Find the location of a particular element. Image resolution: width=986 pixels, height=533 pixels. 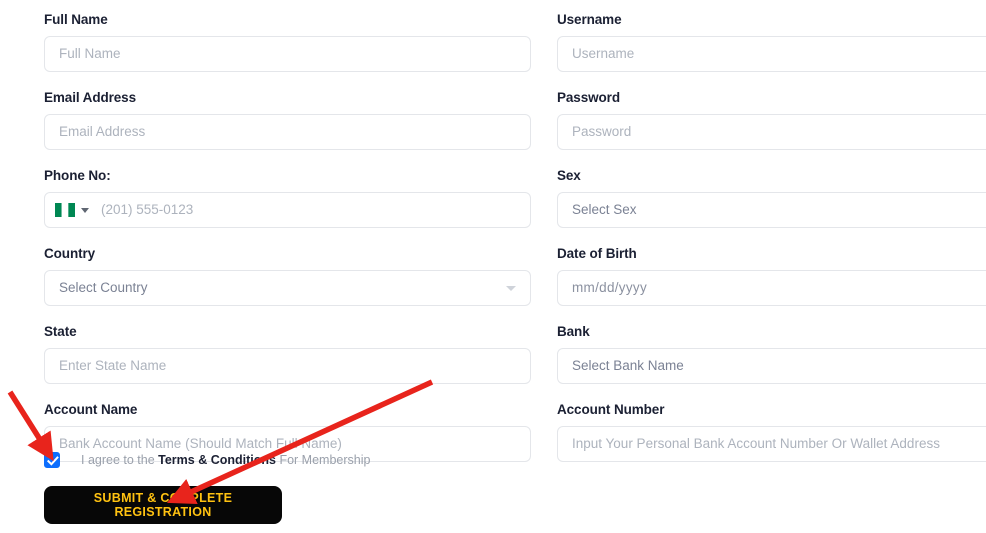

field-sex: Sex Select Sex is located at coordinates (771, 198).